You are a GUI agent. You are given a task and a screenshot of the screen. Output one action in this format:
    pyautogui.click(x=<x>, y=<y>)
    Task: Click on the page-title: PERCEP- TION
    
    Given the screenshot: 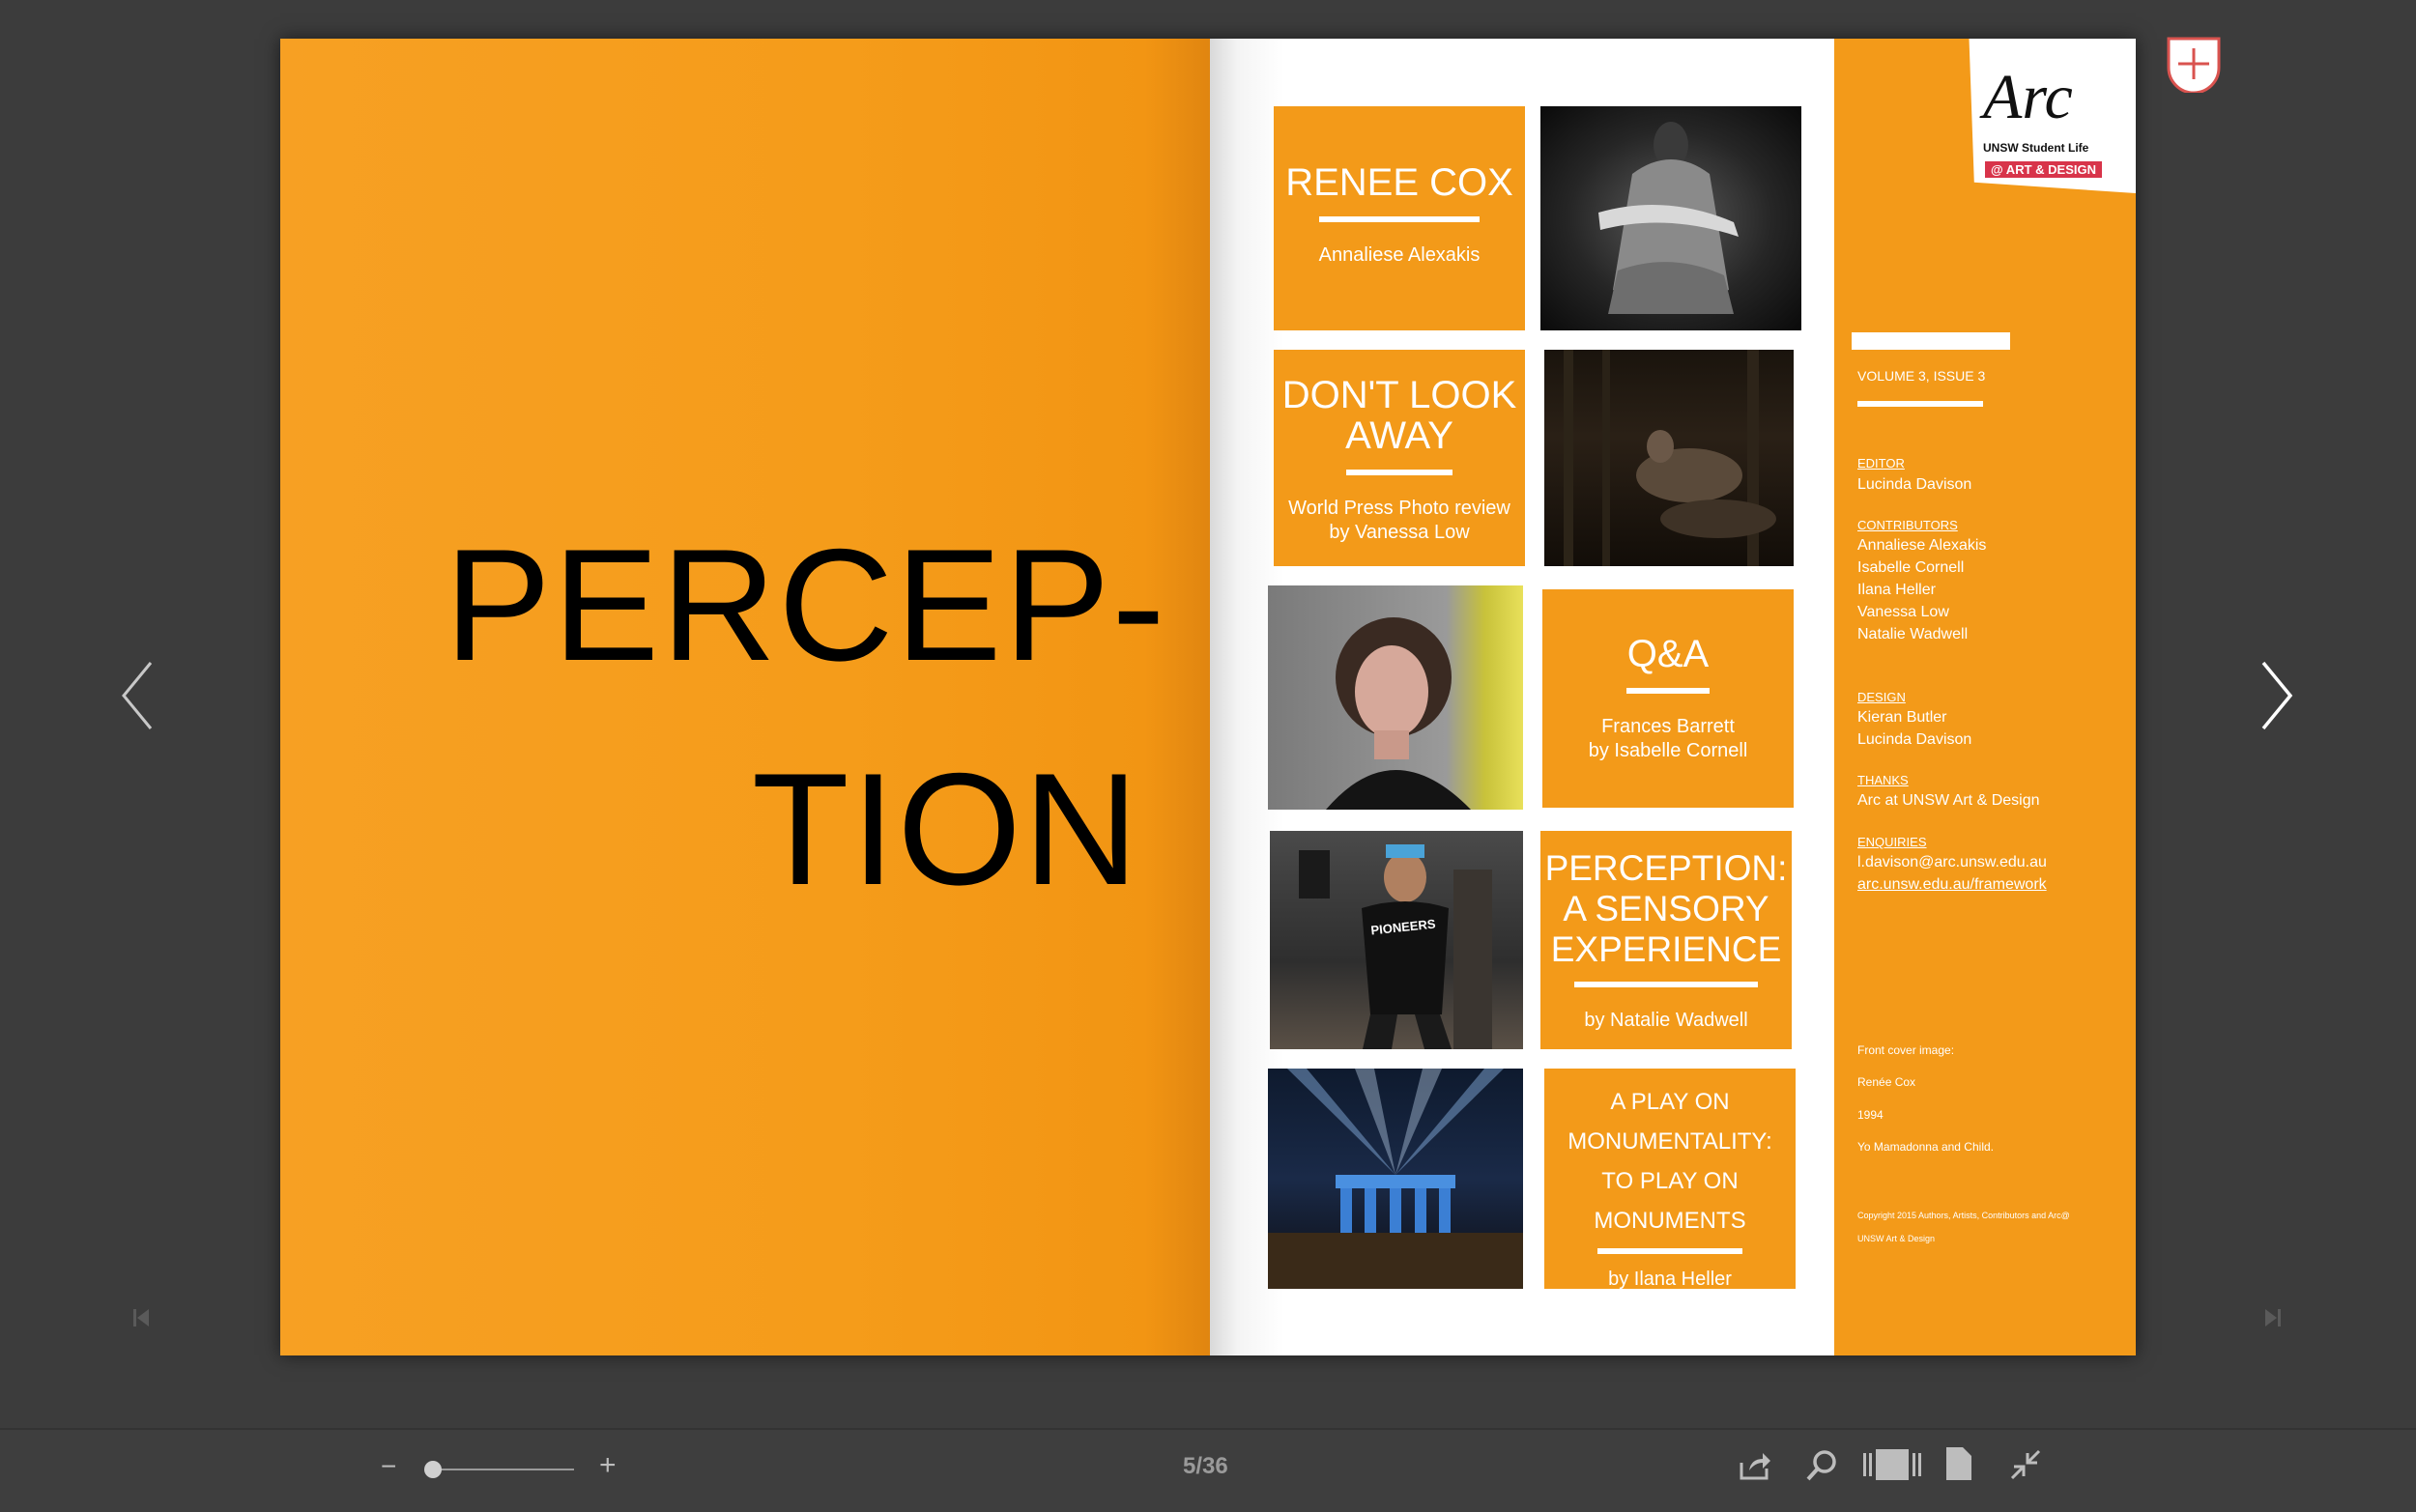 What is the action you would take?
    pyautogui.click(x=806, y=717)
    